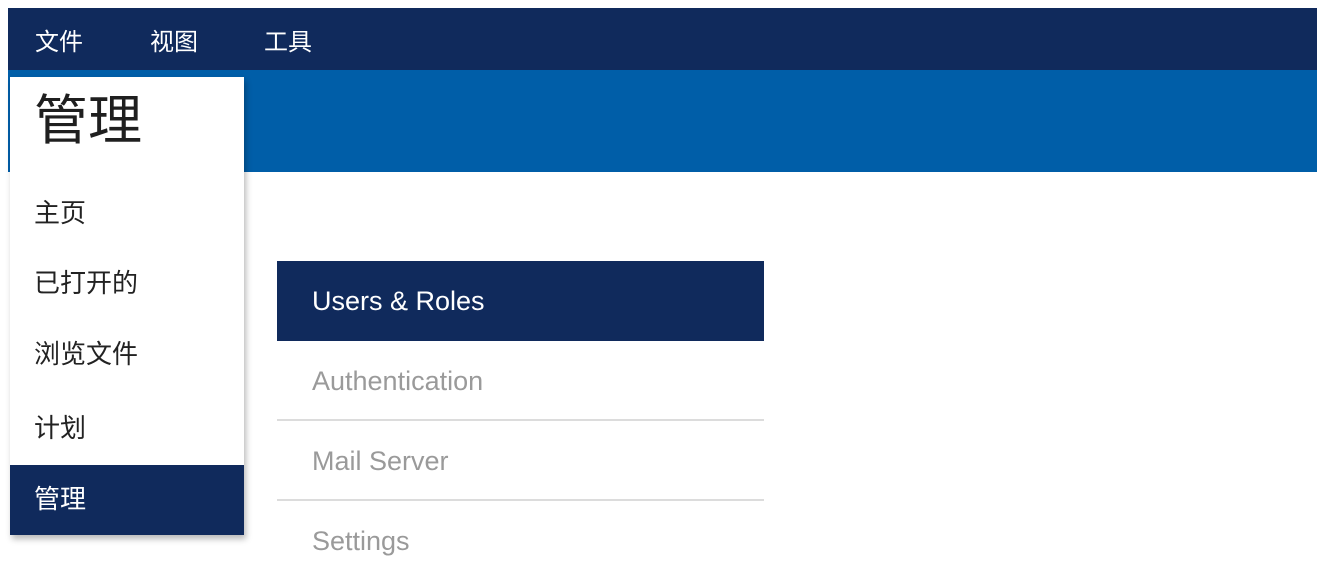  Describe the element at coordinates (174, 39) in the screenshot. I see `menu-view: 视图` at that location.